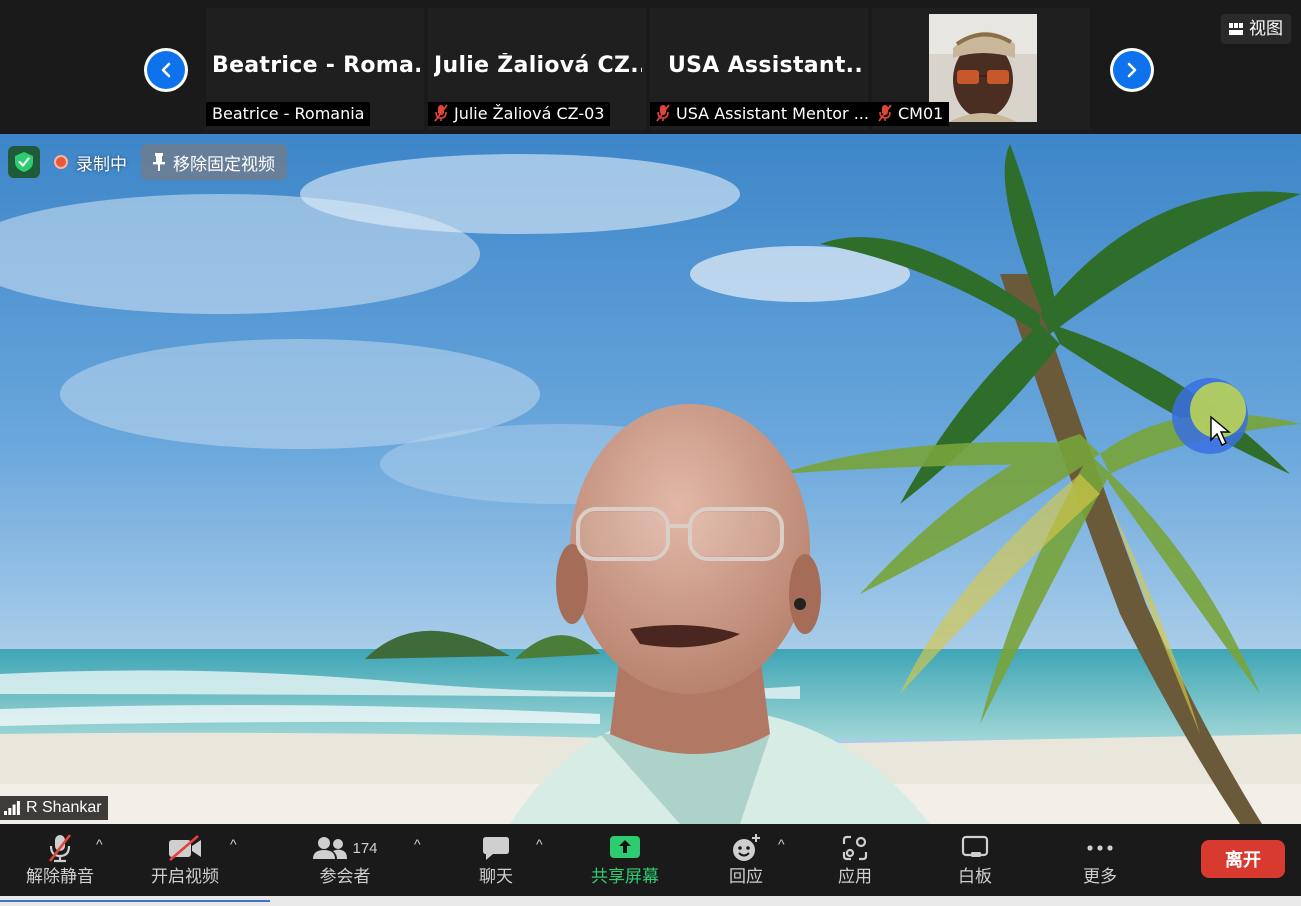  I want to click on view-button: 视图, so click(1256, 29).